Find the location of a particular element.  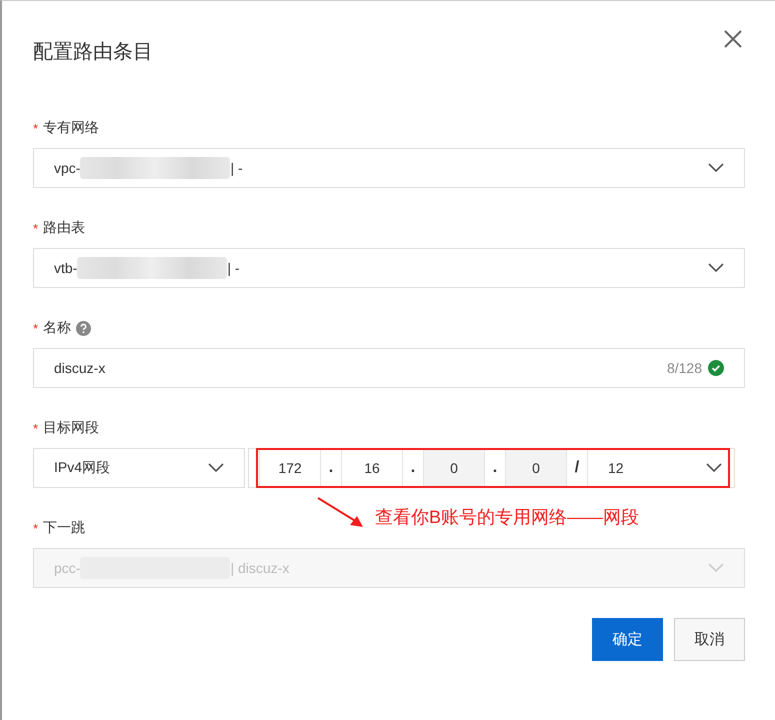

select-value: pcc- is located at coordinates (67, 568).